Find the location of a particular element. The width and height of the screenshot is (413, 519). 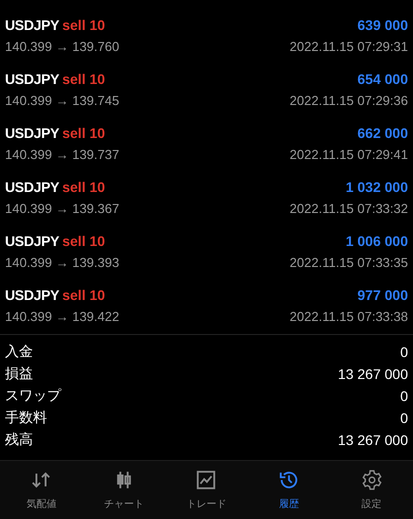

deal-time: 2022.11.15 07:29:31 is located at coordinates (349, 46).